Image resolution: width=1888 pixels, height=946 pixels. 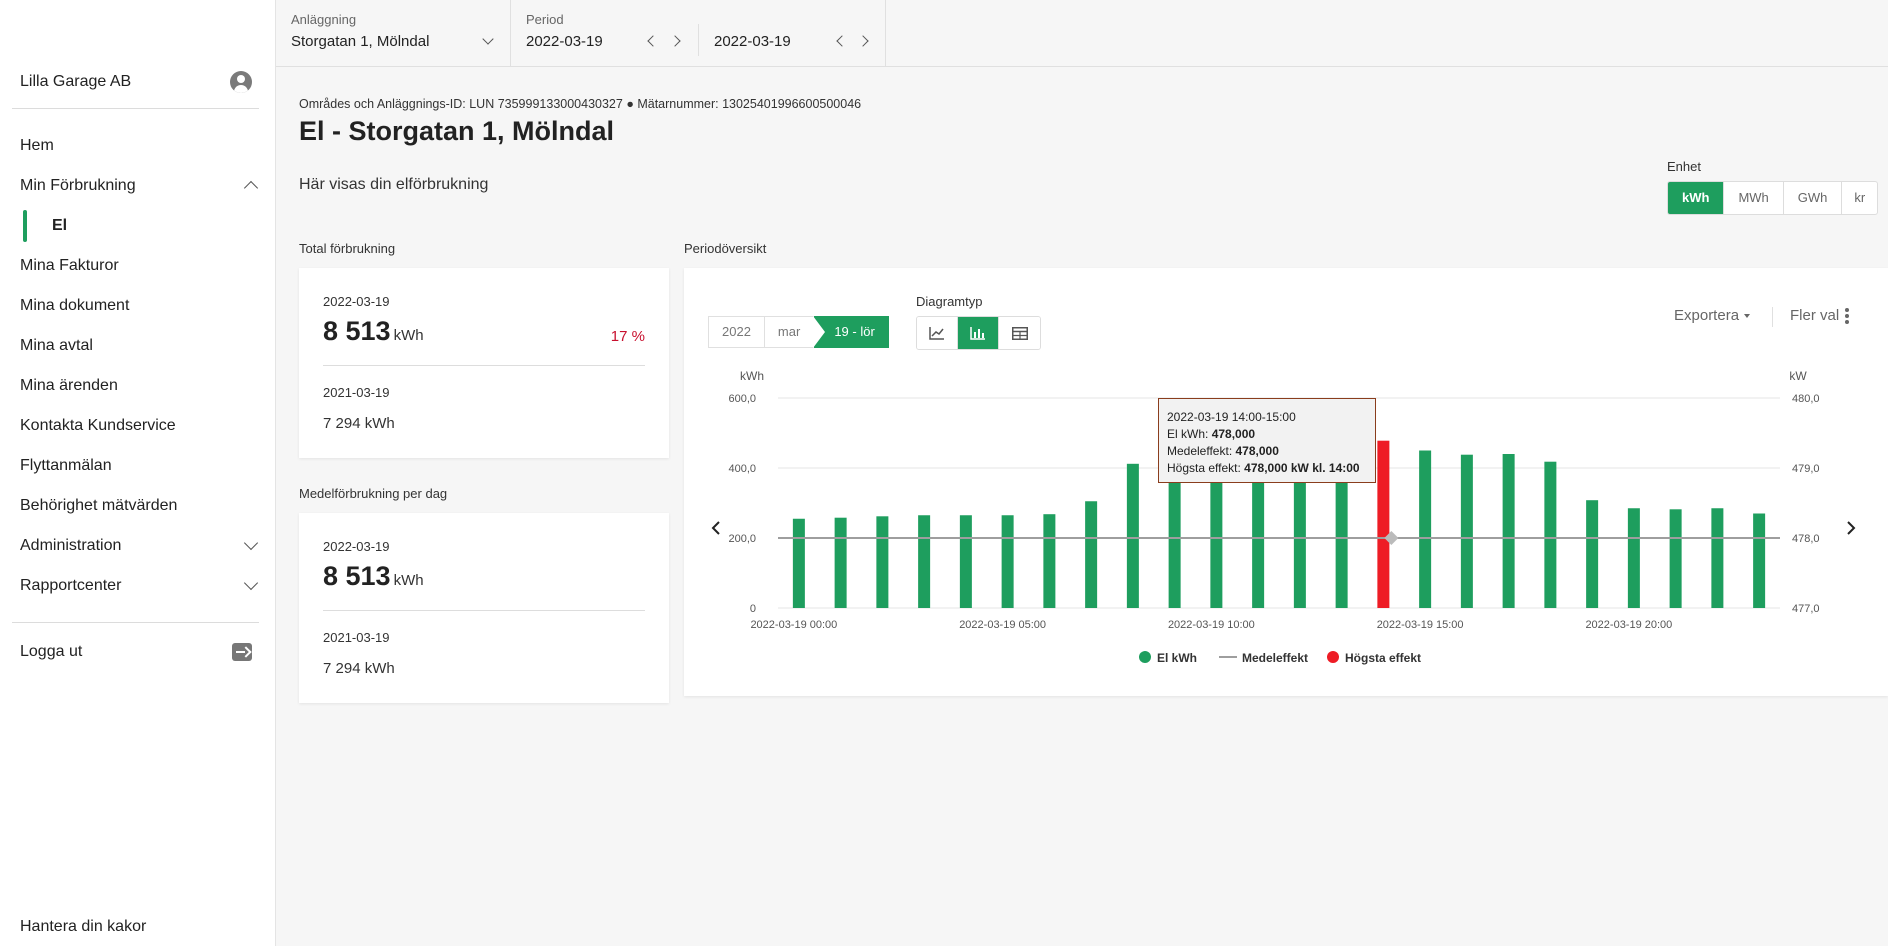 I want to click on unit-kwh-button: kWh, so click(x=1696, y=198).